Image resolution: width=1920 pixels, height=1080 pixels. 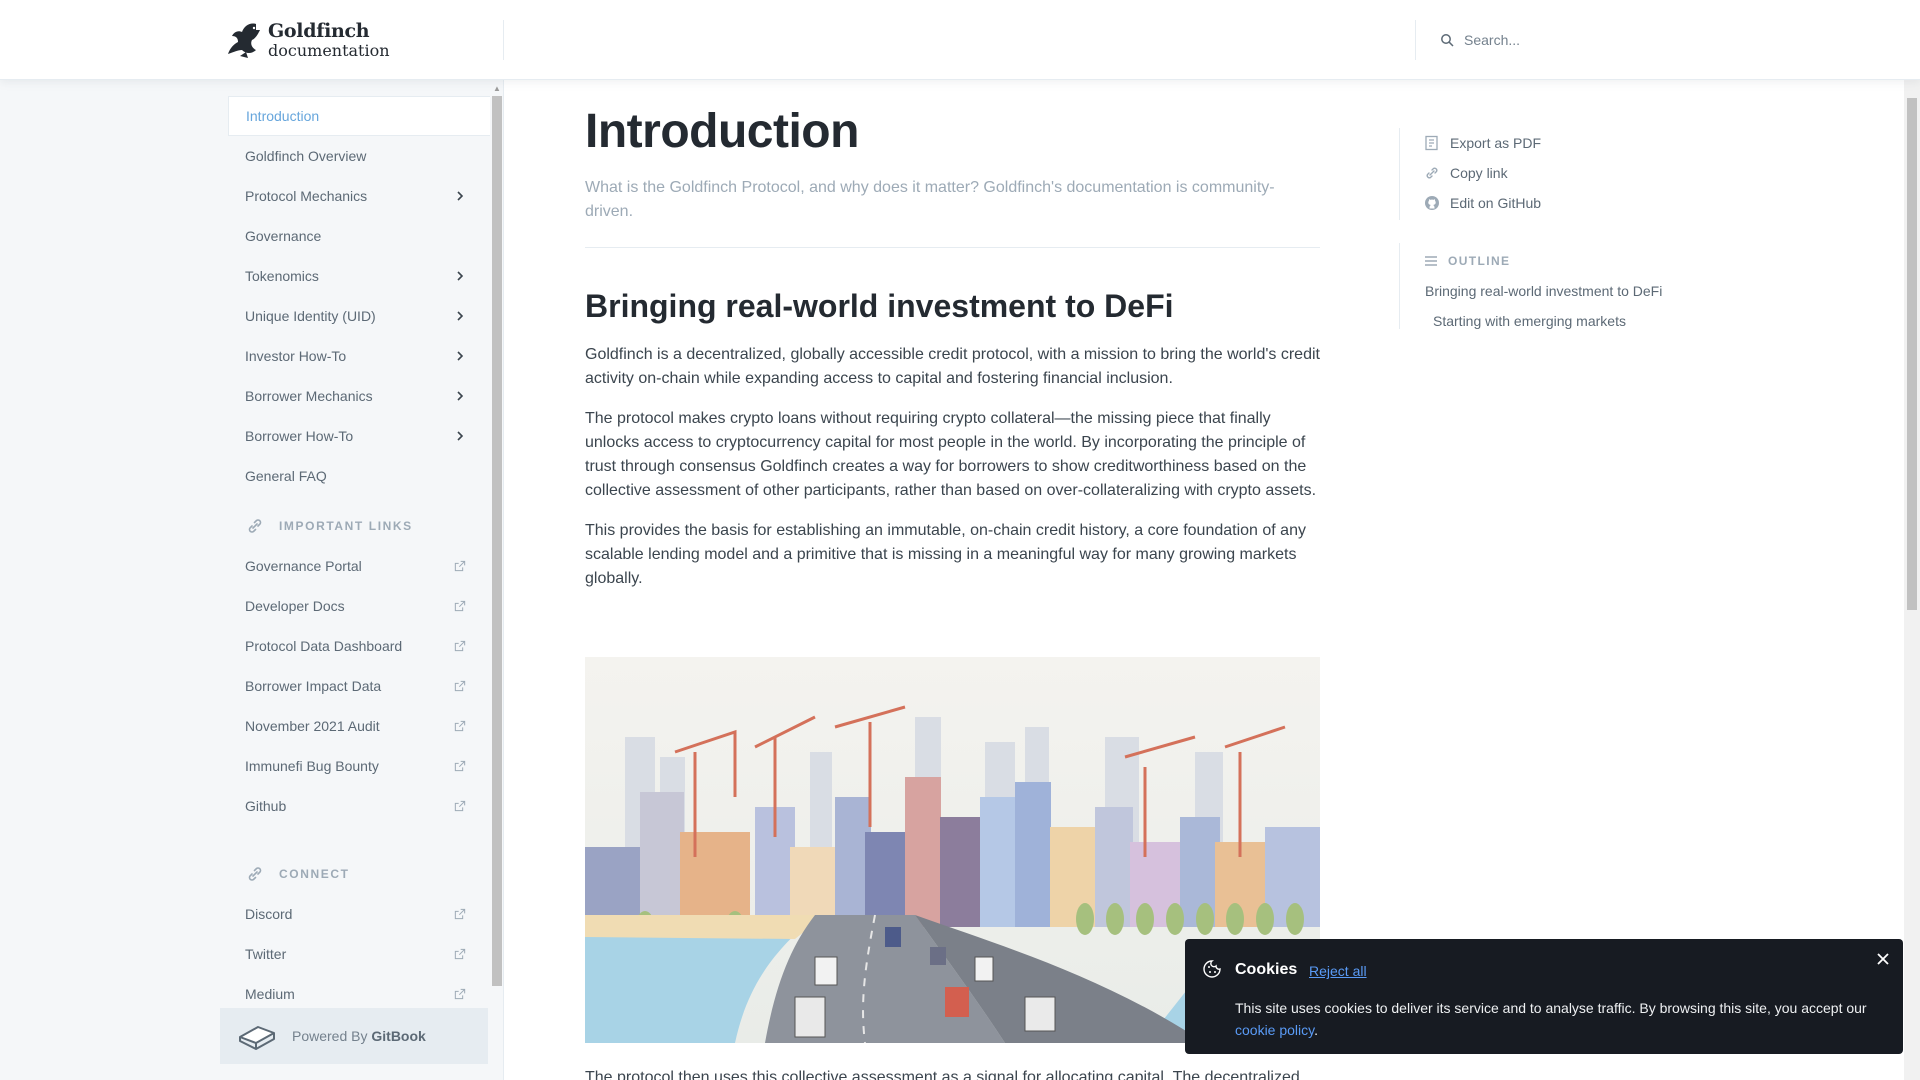 What do you see at coordinates (346, 526) in the screenshot?
I see `important-links-title: IMPORTANT LINKS` at bounding box center [346, 526].